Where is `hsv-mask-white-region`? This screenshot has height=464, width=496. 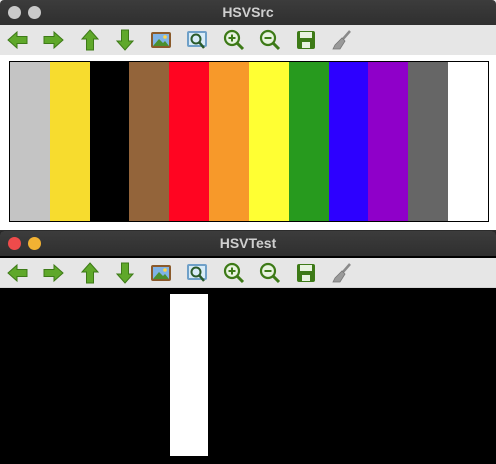
hsv-mask-white-region is located at coordinates (189, 375).